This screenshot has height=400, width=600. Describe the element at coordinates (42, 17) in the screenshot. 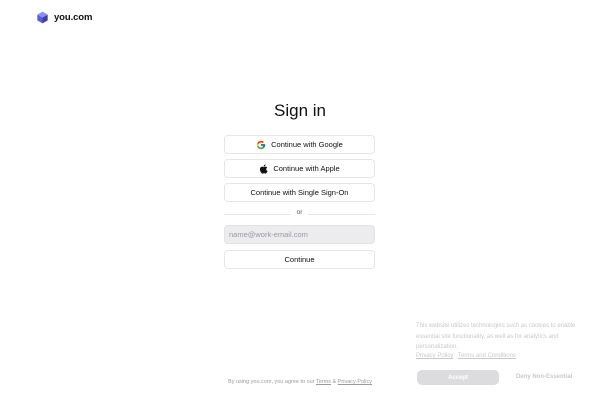

I see `cube-icon` at that location.